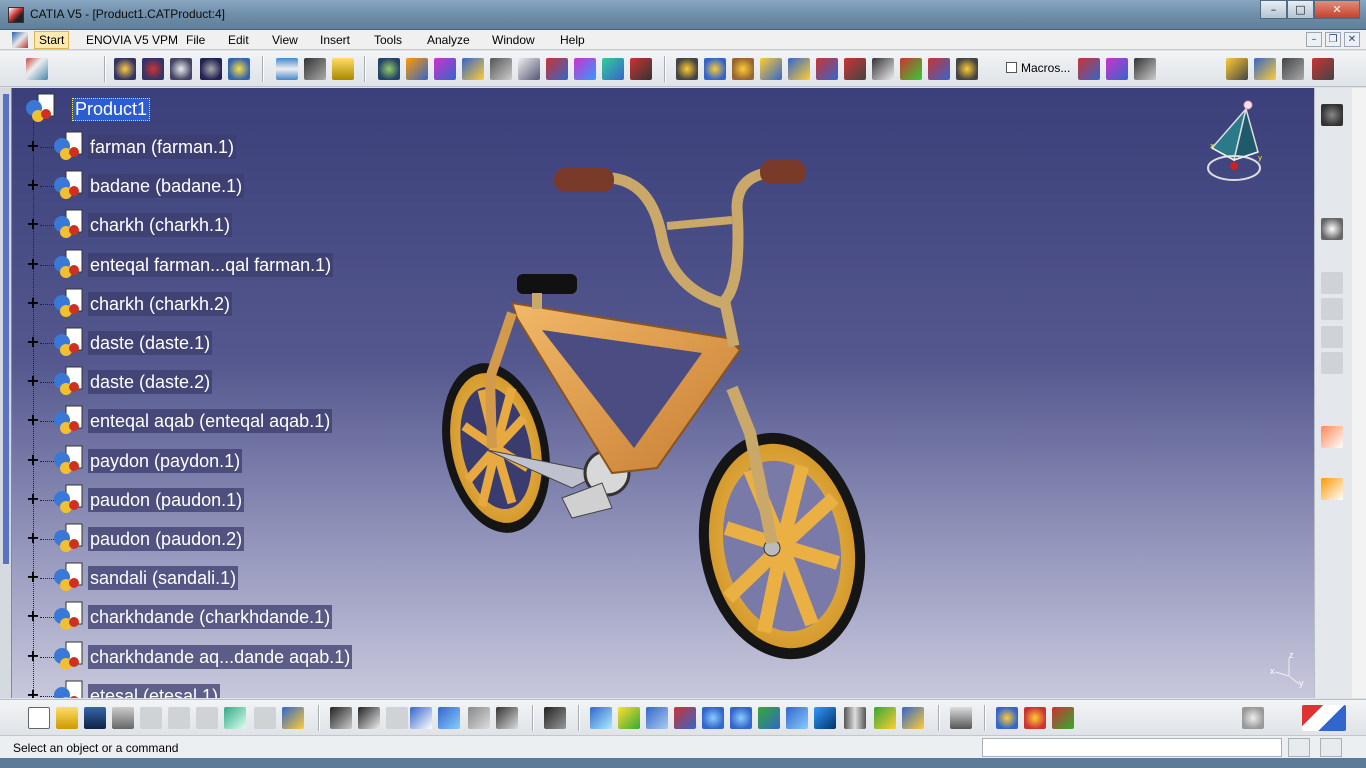  Describe the element at coordinates (52, 40) in the screenshot. I see `menu-start: Start` at that location.